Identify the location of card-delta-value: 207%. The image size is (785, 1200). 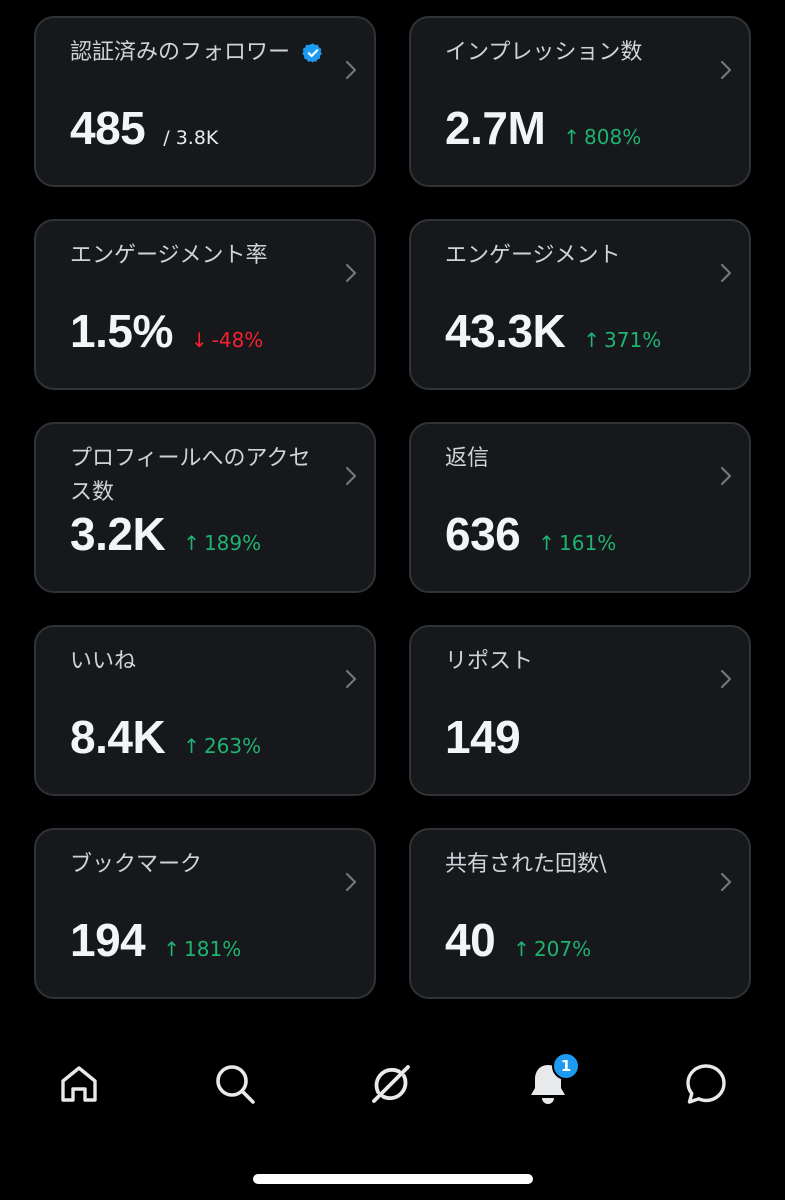
(562, 949).